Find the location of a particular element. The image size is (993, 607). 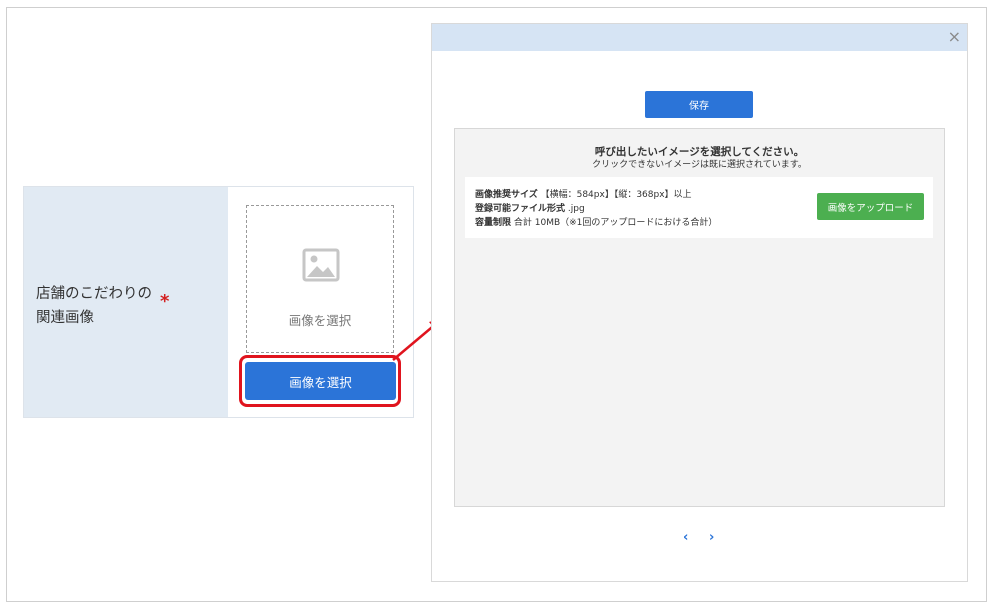

limit-value: 合計 10MB（※1回のアップロードにおける合計） is located at coordinates (615, 223).